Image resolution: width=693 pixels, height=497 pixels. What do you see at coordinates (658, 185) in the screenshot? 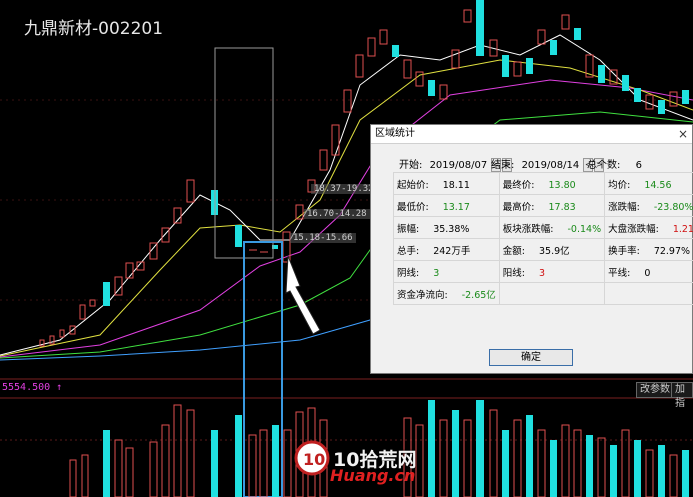
I see `stat-value: 14.56` at bounding box center [658, 185].